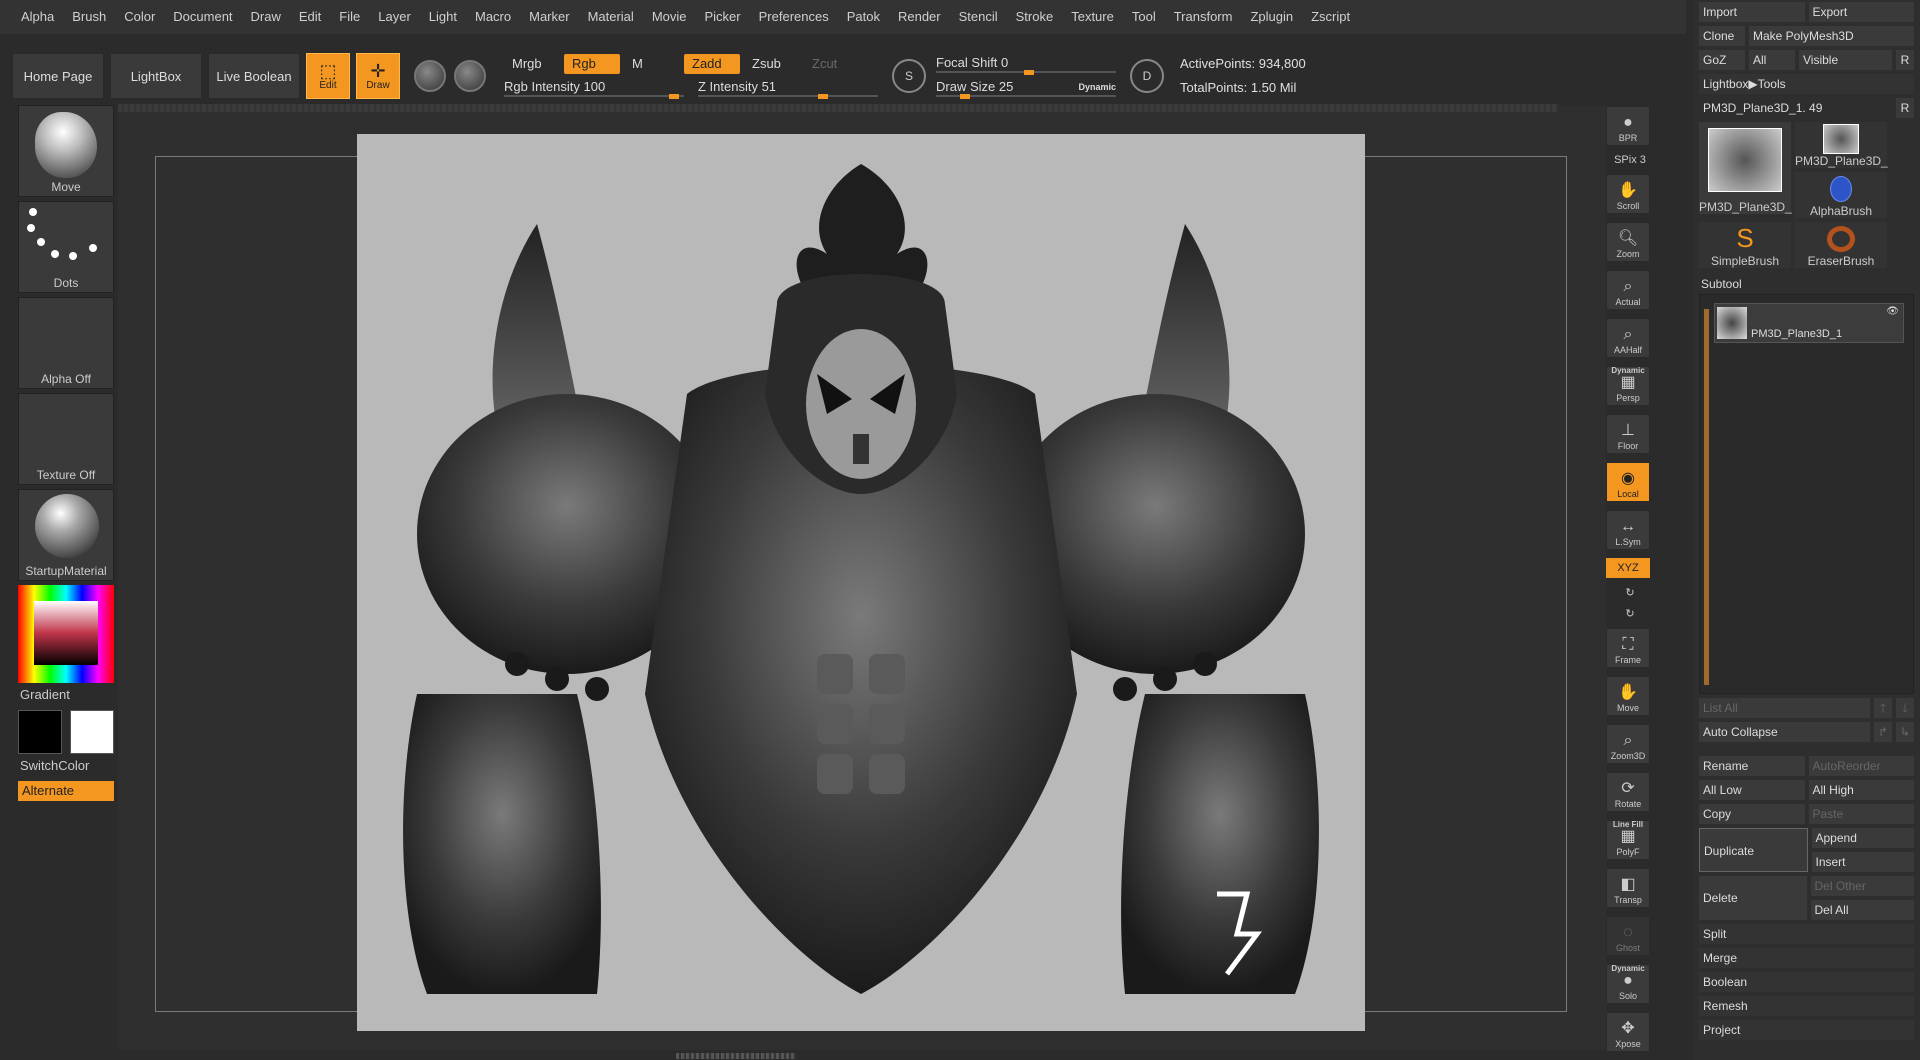  I want to click on local-button: ◉ Local, so click(1628, 482).